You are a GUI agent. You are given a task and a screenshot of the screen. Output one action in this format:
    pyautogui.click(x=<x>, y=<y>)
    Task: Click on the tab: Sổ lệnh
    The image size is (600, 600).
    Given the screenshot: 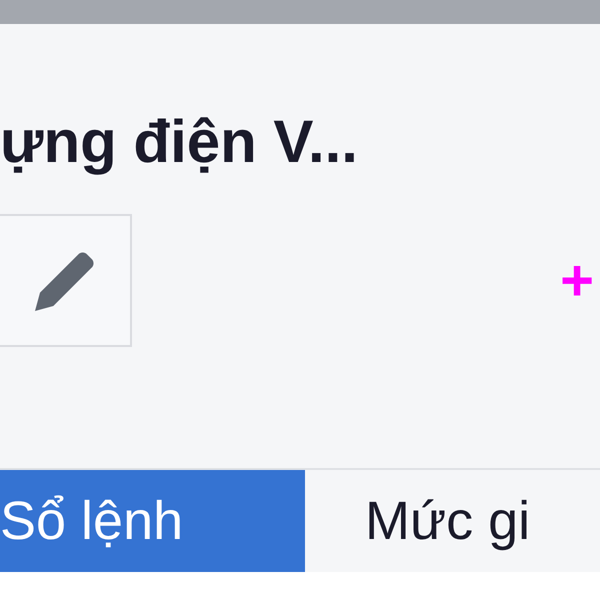 What is the action you would take?
    pyautogui.click(x=152, y=521)
    